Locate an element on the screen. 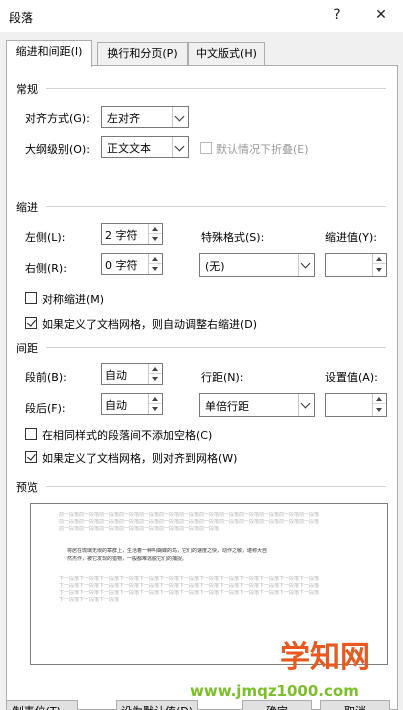 This screenshot has height=710, width=403. spacing-after-spinner: 自动 is located at coordinates (132, 404).